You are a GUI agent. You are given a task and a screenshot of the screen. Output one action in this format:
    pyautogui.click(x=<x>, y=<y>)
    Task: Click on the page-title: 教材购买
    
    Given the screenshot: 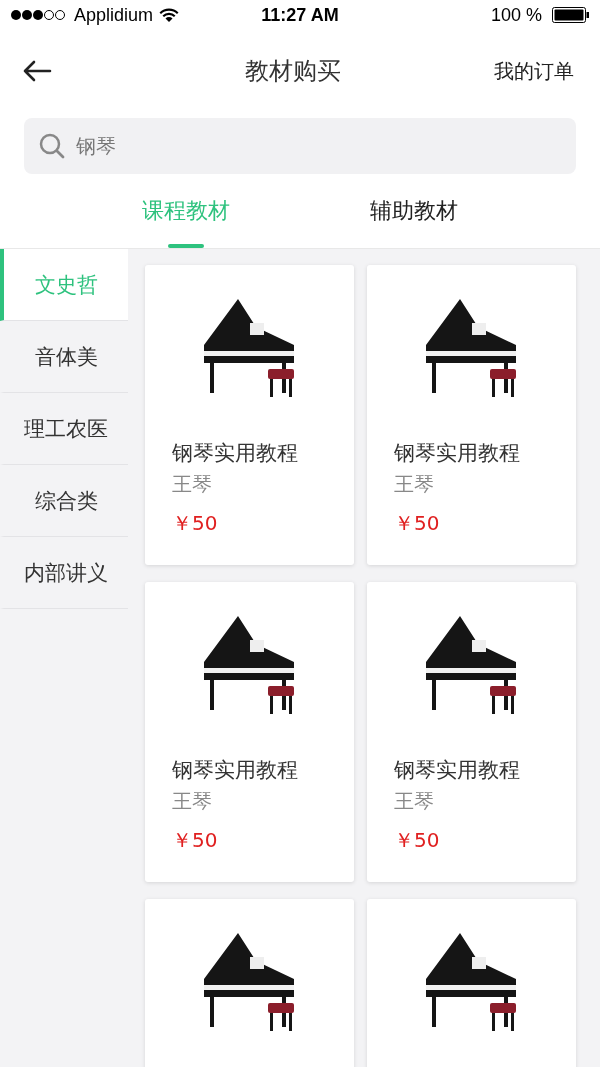 What is the action you would take?
    pyautogui.click(x=293, y=71)
    